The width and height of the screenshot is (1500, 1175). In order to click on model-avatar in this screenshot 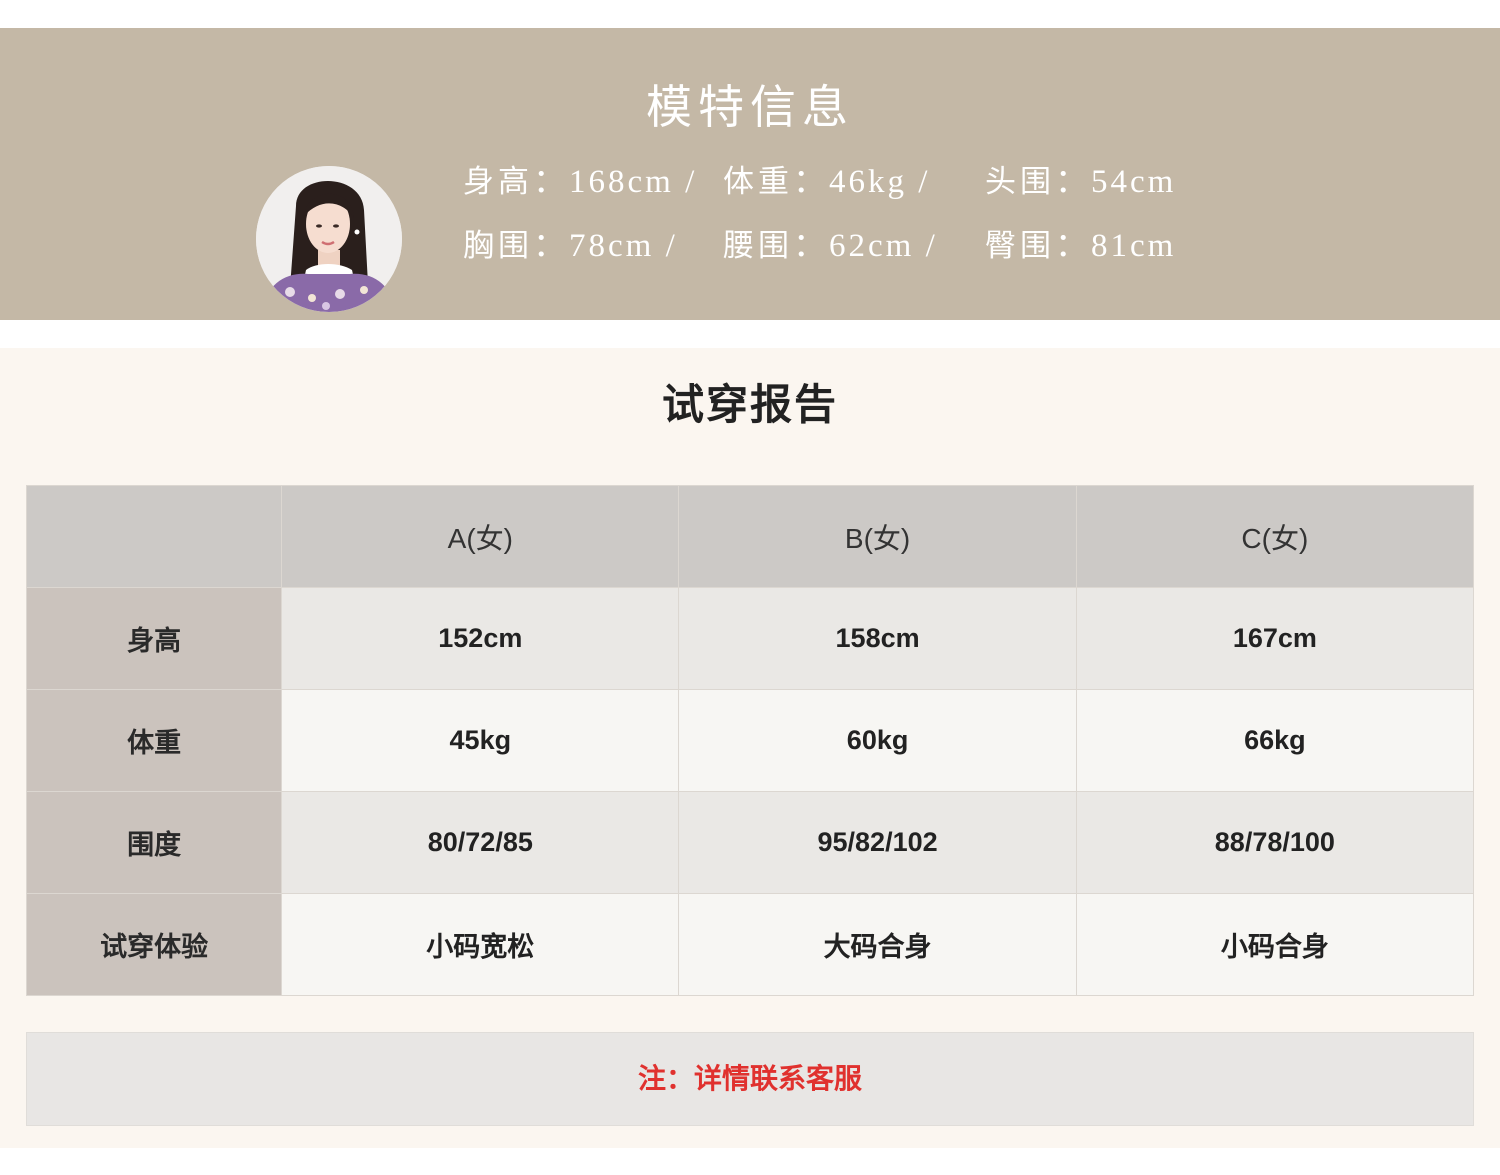, I will do `click(329, 239)`.